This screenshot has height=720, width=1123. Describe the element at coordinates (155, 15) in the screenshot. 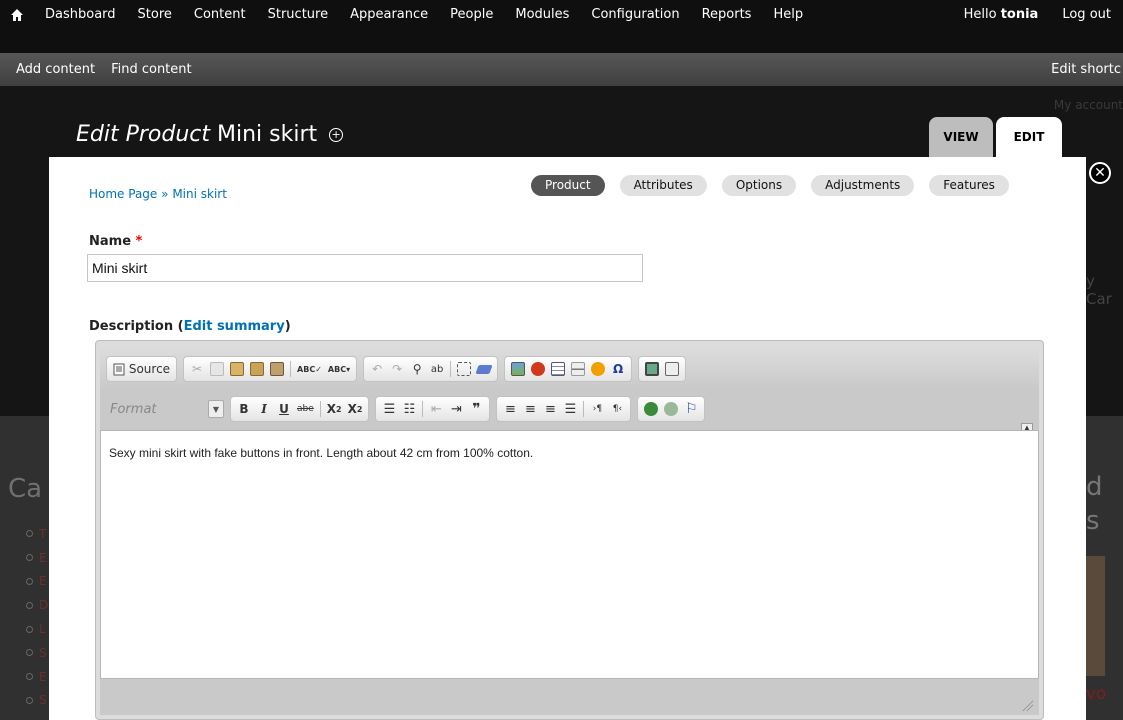

I see `menu-store: Store` at that location.